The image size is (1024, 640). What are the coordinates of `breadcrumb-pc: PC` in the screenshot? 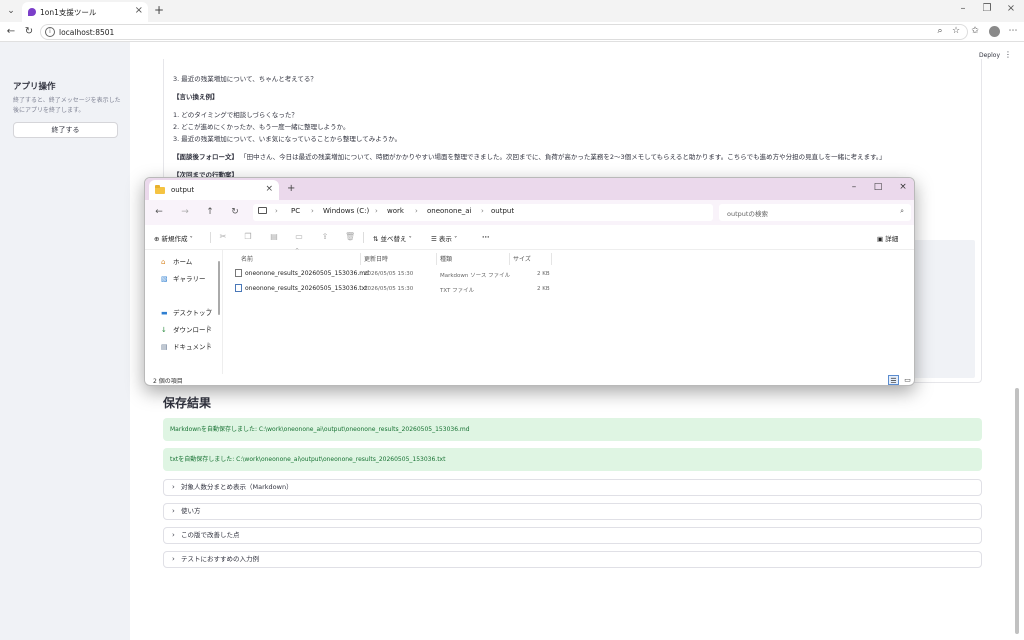 It's located at (295, 211).